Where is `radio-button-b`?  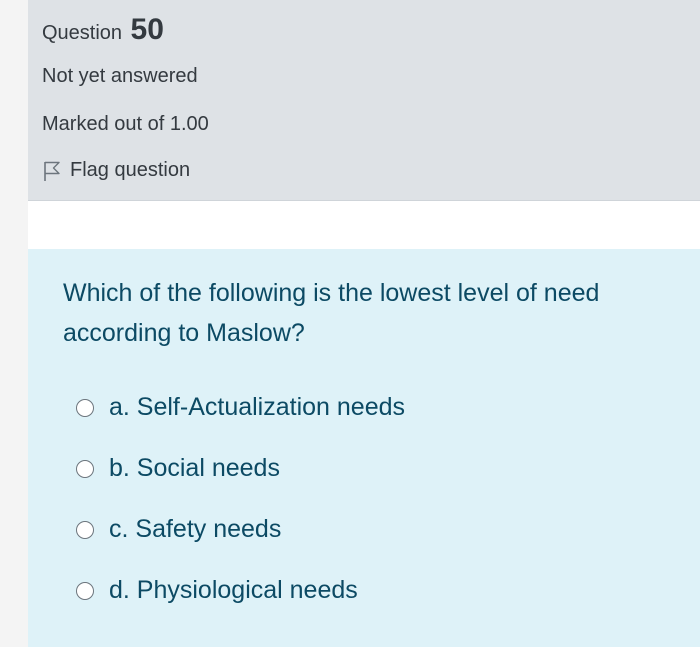
radio-button-b is located at coordinates (85, 468).